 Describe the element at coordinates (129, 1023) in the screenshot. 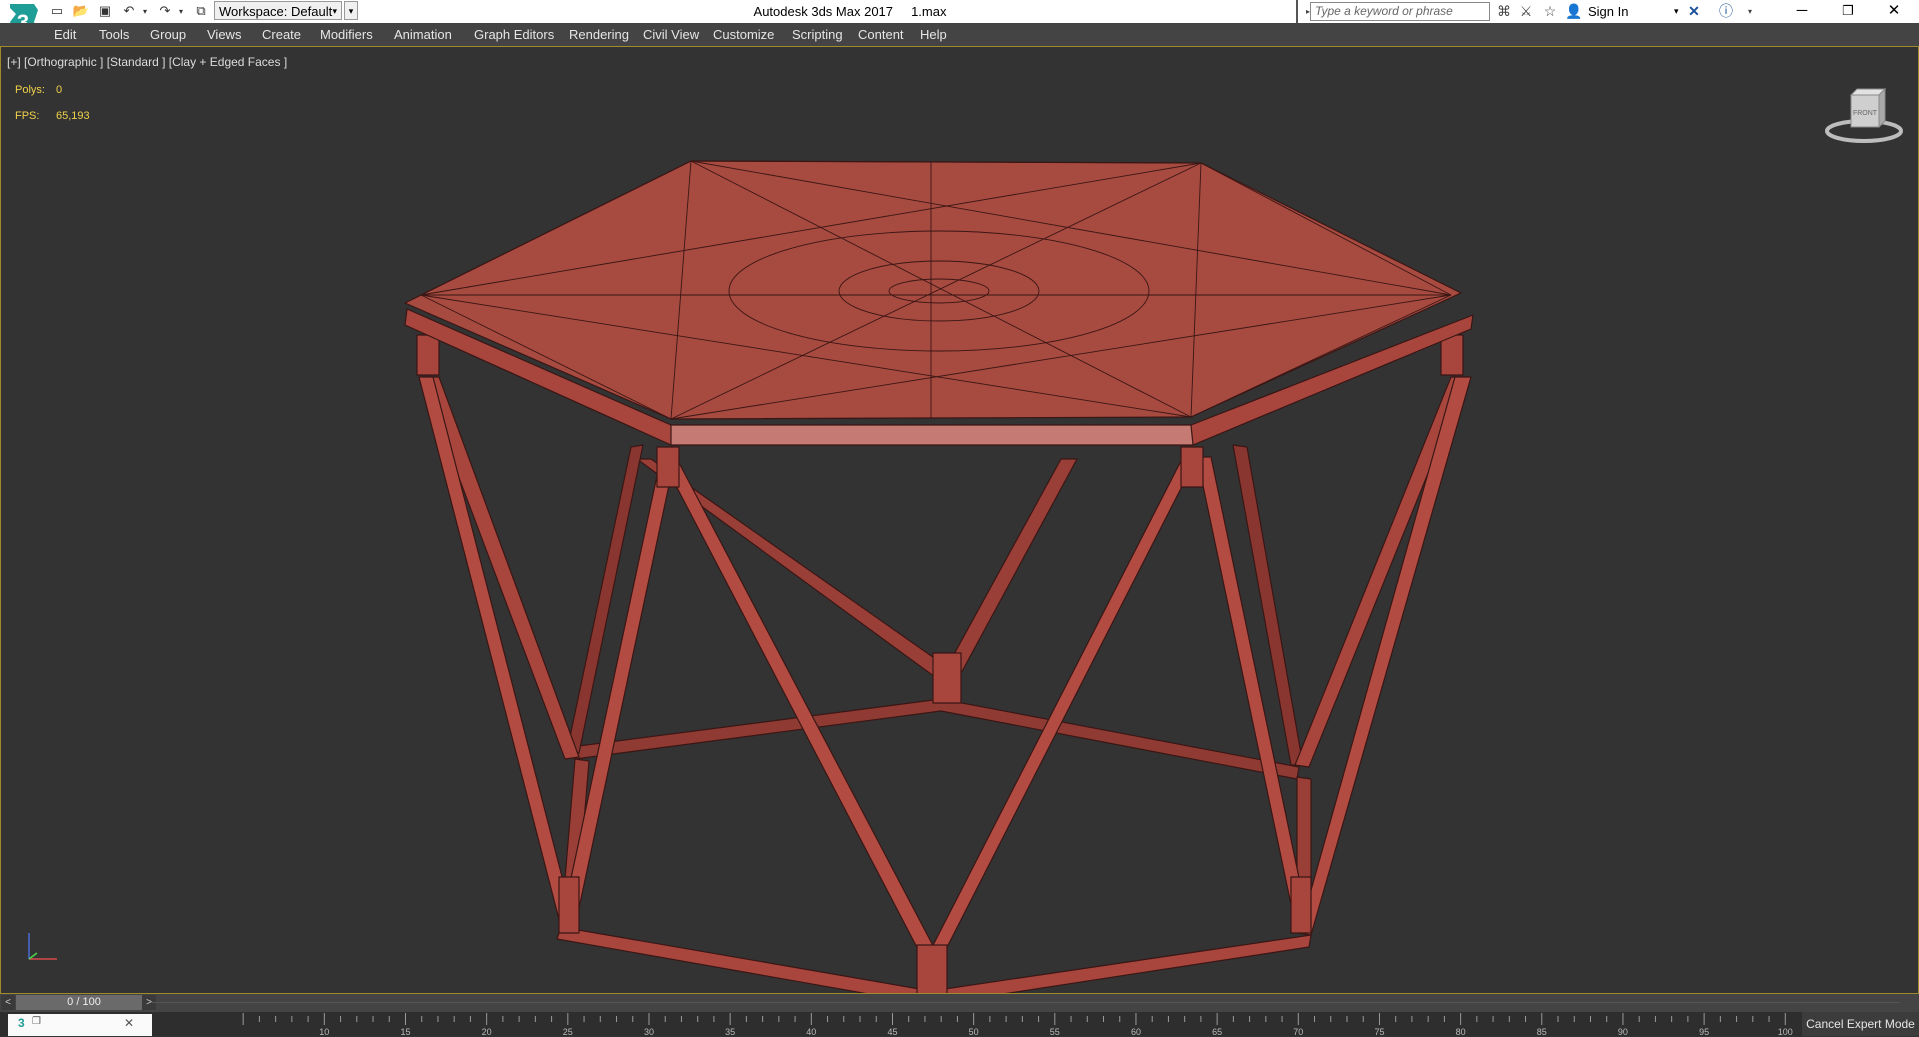

I see `close-mini-icon: ✕` at that location.